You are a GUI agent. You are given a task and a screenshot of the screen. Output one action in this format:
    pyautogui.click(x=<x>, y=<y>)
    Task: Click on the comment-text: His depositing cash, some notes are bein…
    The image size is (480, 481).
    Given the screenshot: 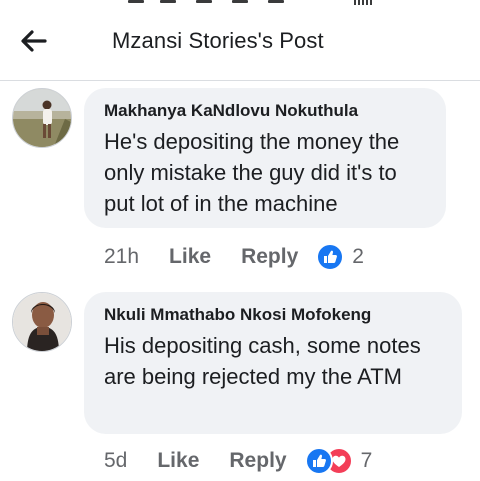 What is the action you would take?
    pyautogui.click(x=262, y=361)
    